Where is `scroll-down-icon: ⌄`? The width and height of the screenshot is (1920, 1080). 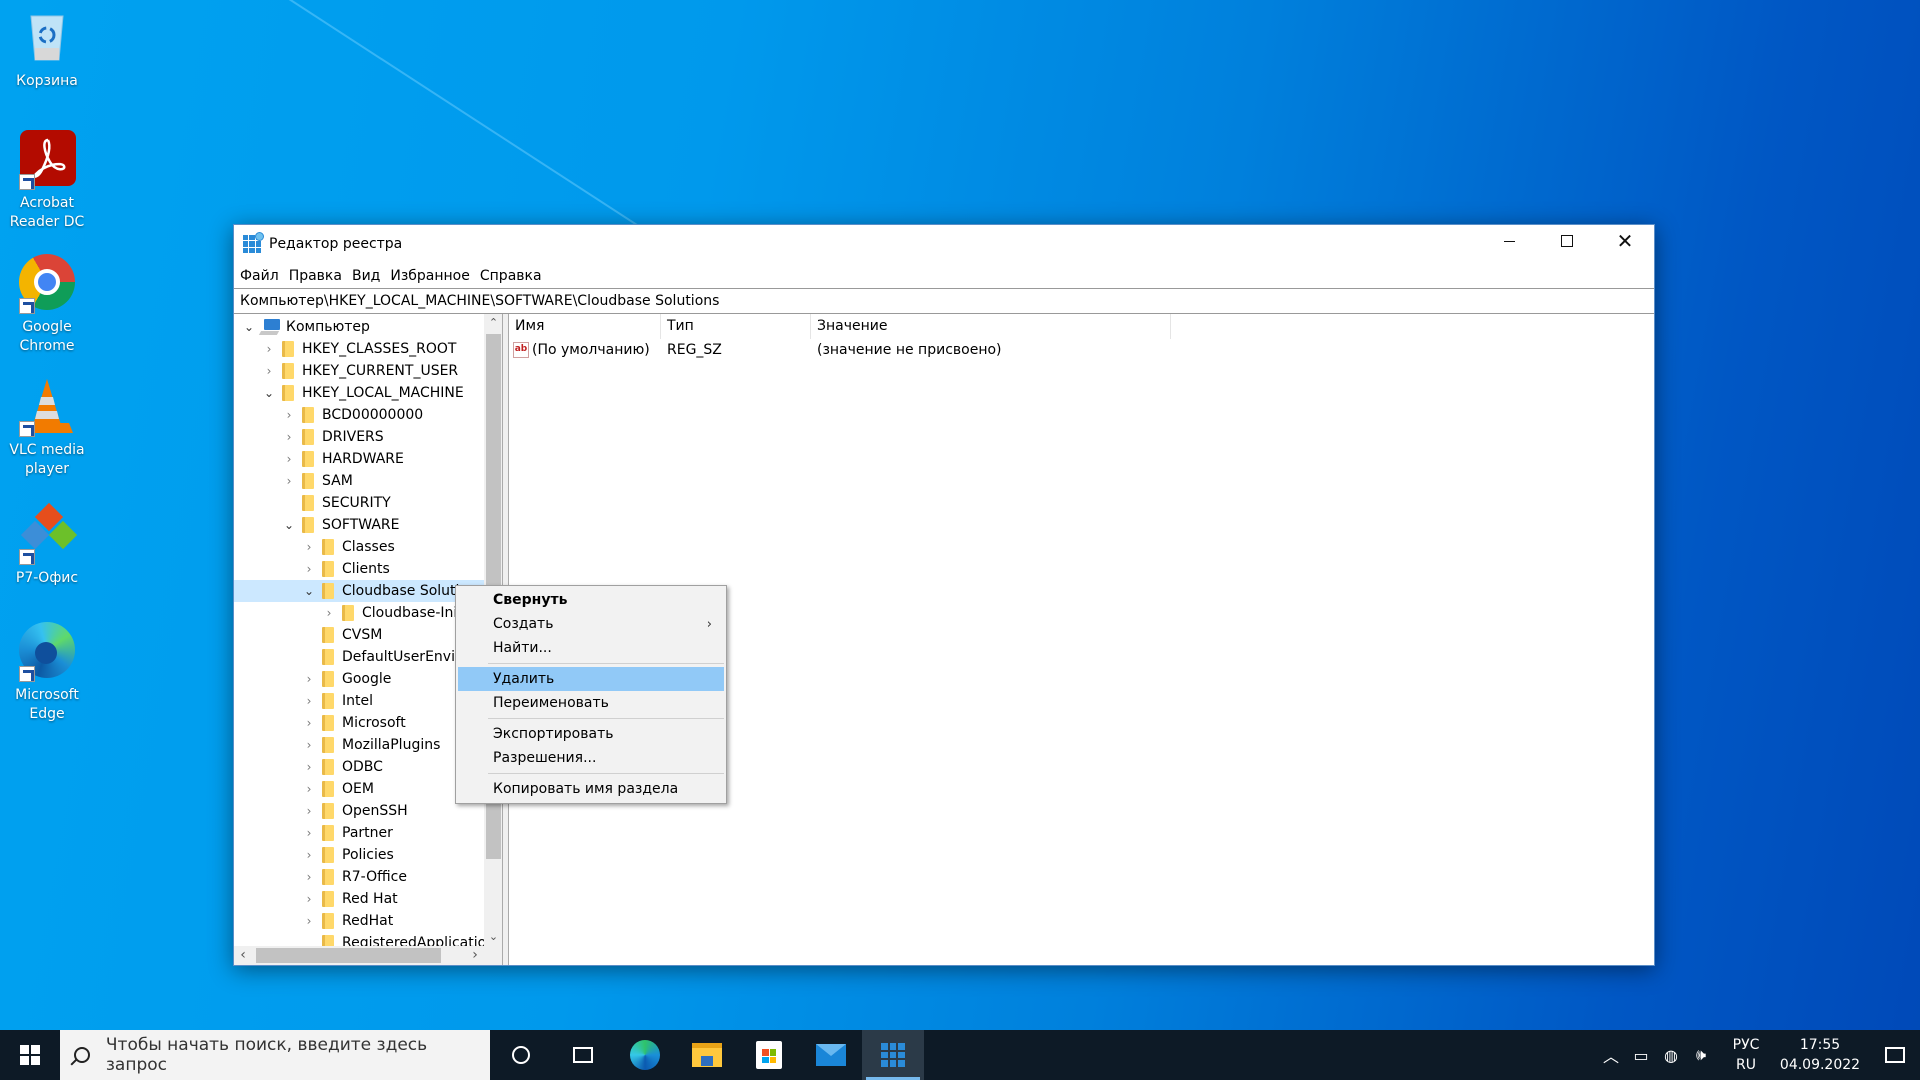
scroll-down-icon: ⌄ is located at coordinates (493, 937).